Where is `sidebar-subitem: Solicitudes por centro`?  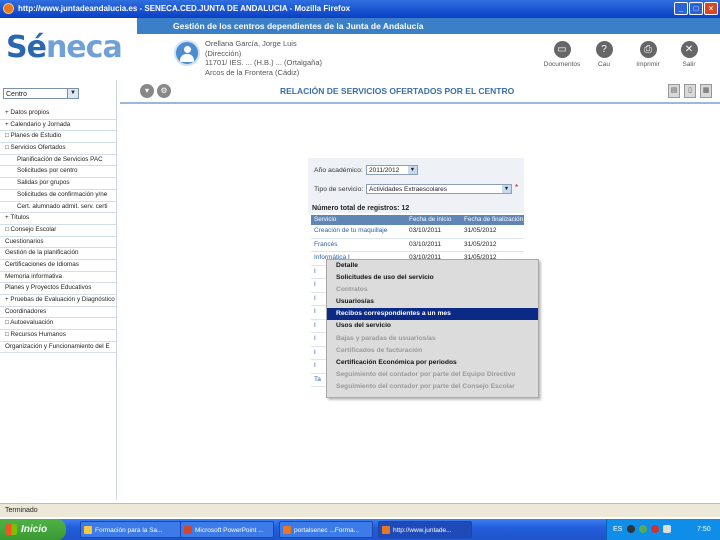 sidebar-subitem: Solicitudes por centro is located at coordinates (58, 172).